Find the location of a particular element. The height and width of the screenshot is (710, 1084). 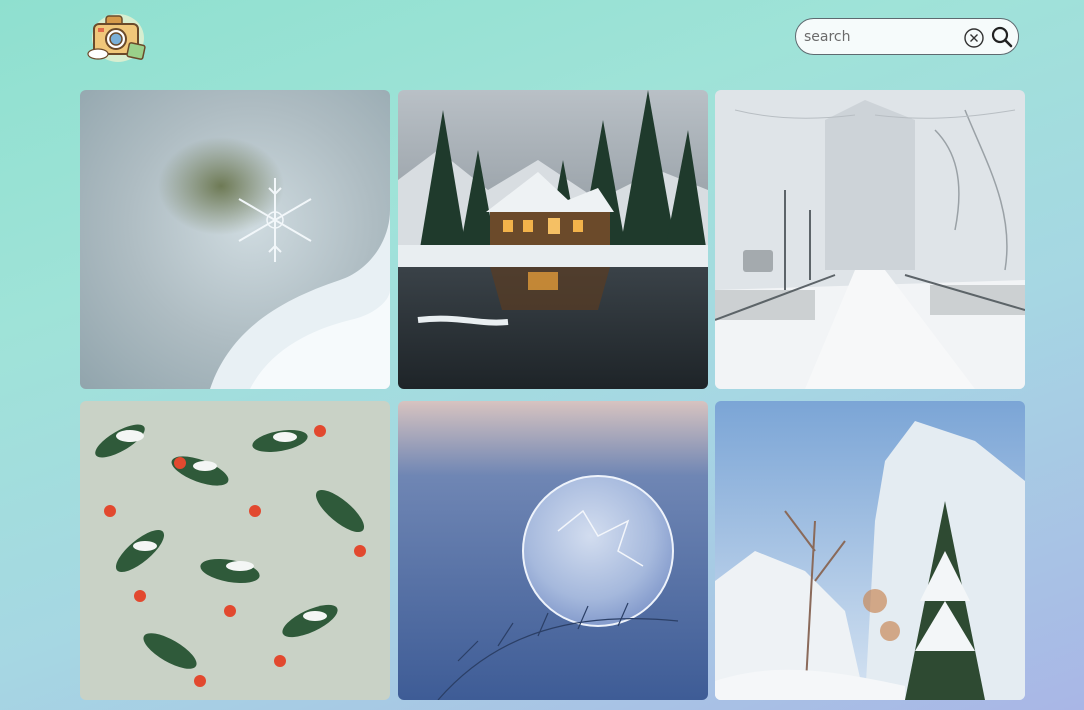

search-icon is located at coordinates (1002, 37).